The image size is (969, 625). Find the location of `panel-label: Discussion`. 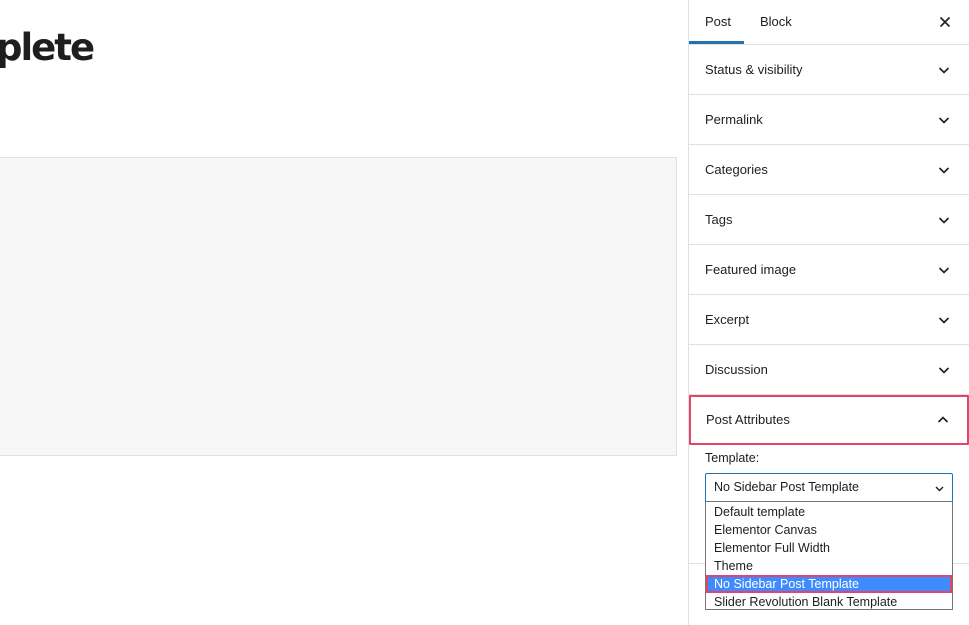

panel-label: Discussion is located at coordinates (736, 369).